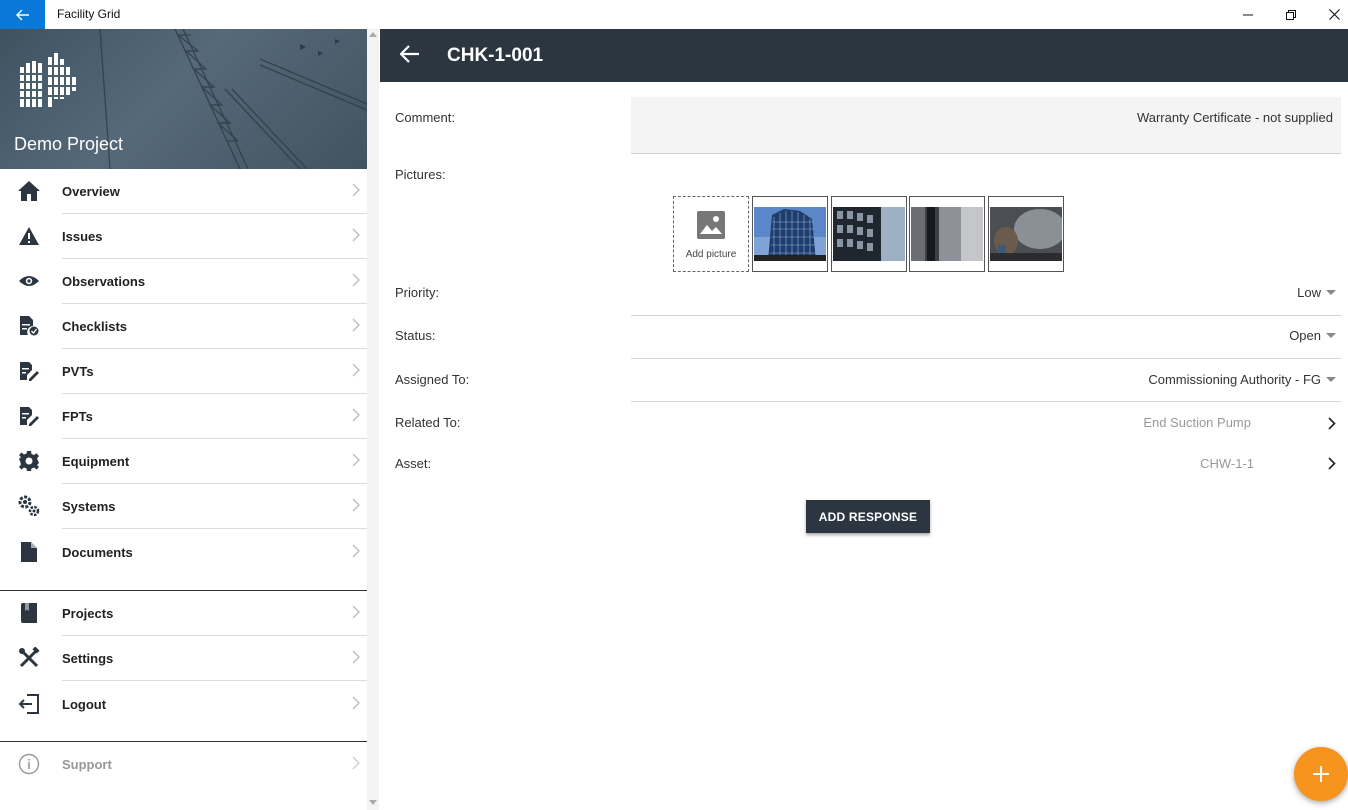  What do you see at coordinates (29, 191) in the screenshot?
I see `home-icon` at bounding box center [29, 191].